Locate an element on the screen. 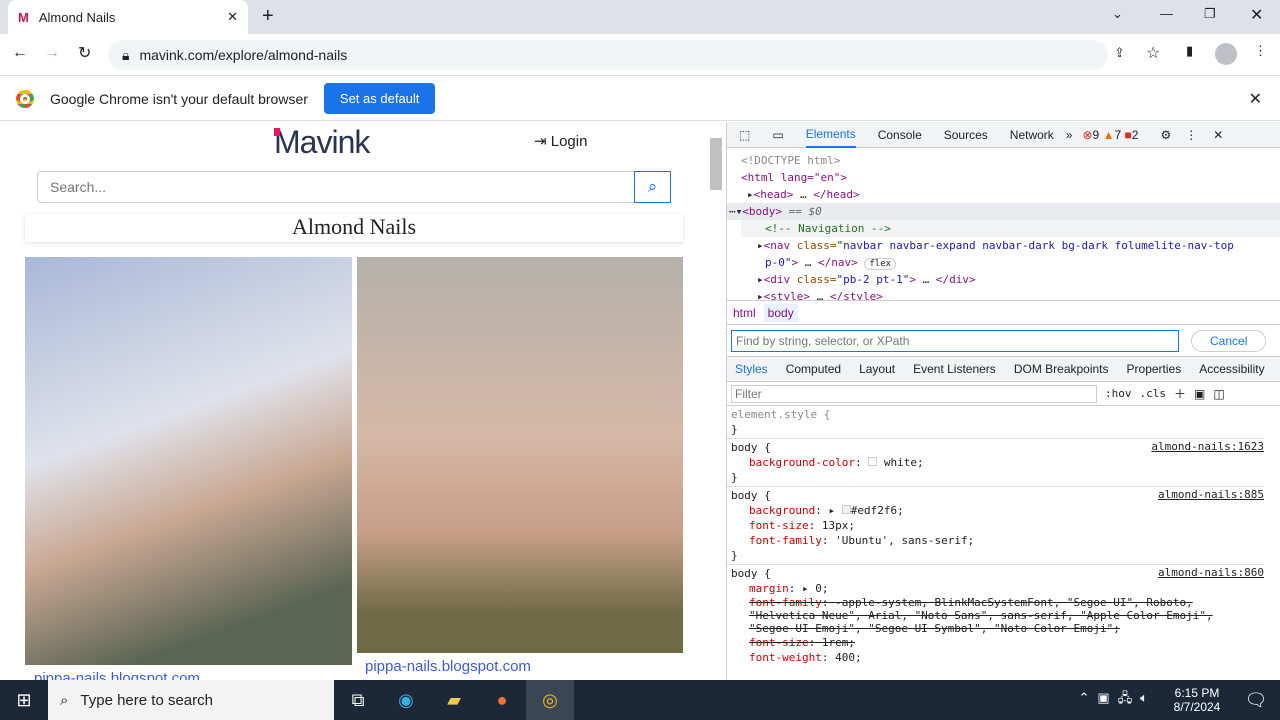  dom-div: ▸<div class="pb-2 pt-1"> … </div> is located at coordinates (1010, 279).